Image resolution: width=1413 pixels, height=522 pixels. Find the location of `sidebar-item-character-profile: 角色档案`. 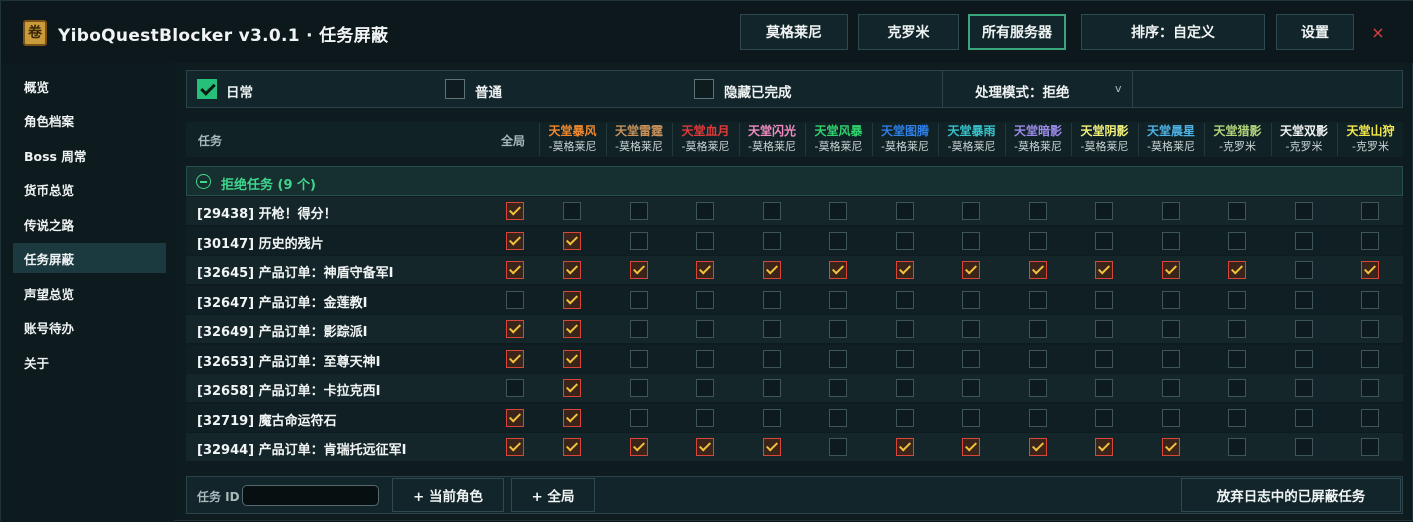

sidebar-item-character-profile: 角色档案 is located at coordinates (89, 120).